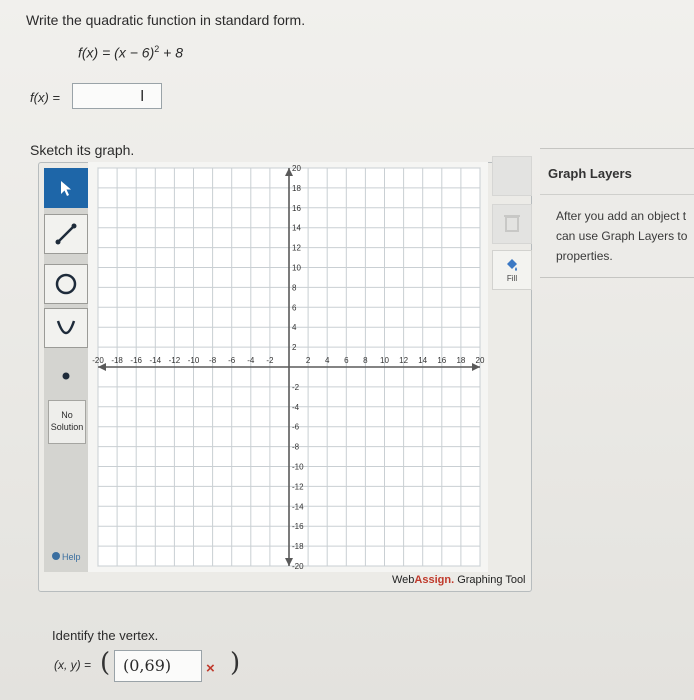  I want to click on graph-layers-divider, so click(617, 194).